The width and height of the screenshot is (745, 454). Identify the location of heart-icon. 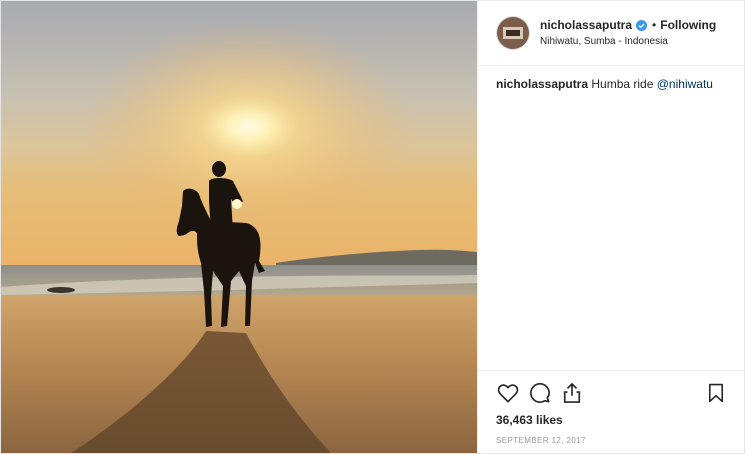
(508, 393).